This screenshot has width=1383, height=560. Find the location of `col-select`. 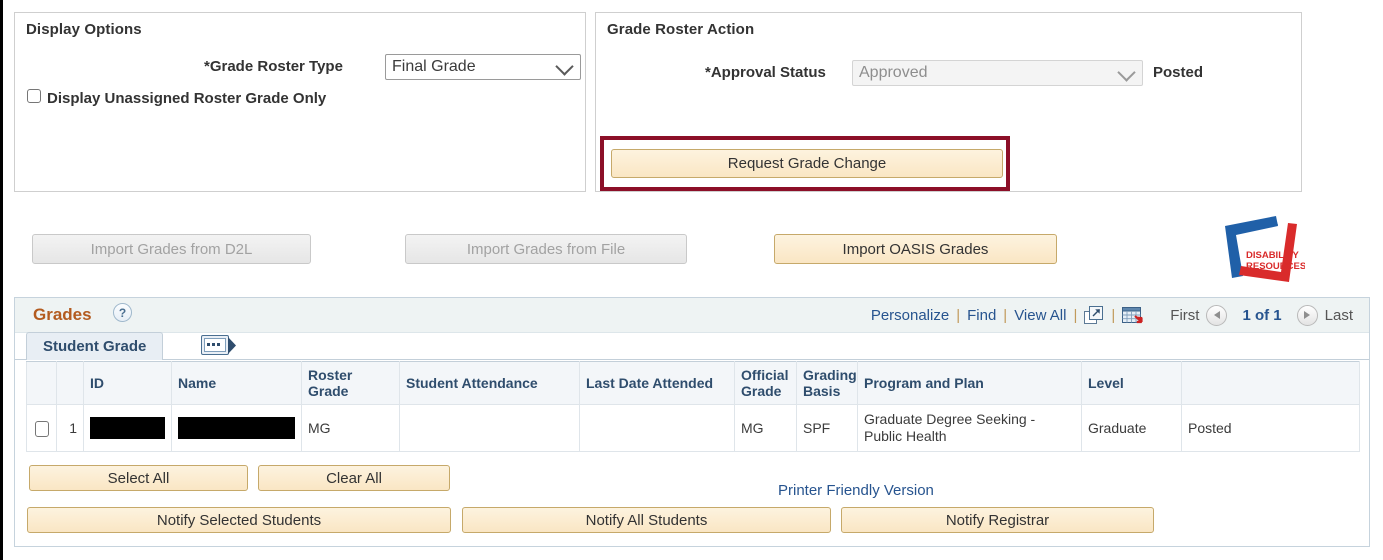

col-select is located at coordinates (41, 383).